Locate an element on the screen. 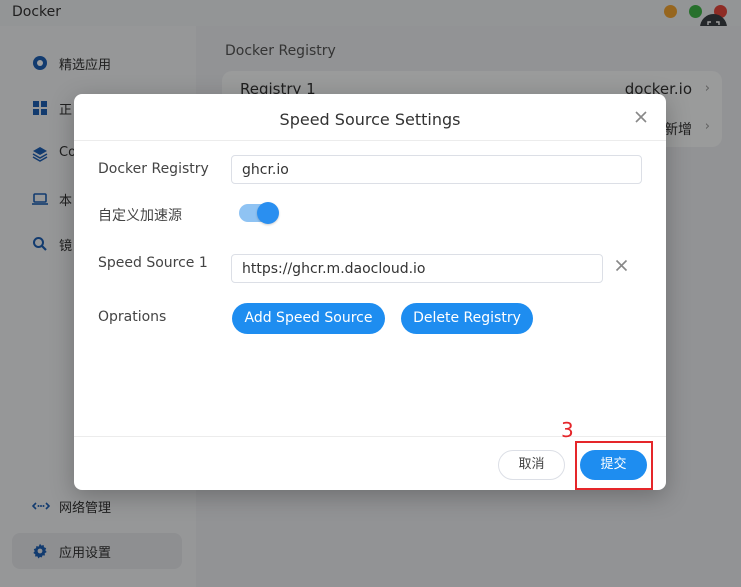 Image resolution: width=741 pixels, height=587 pixels. custom-accel-label: 自定义加速源 is located at coordinates (140, 216).